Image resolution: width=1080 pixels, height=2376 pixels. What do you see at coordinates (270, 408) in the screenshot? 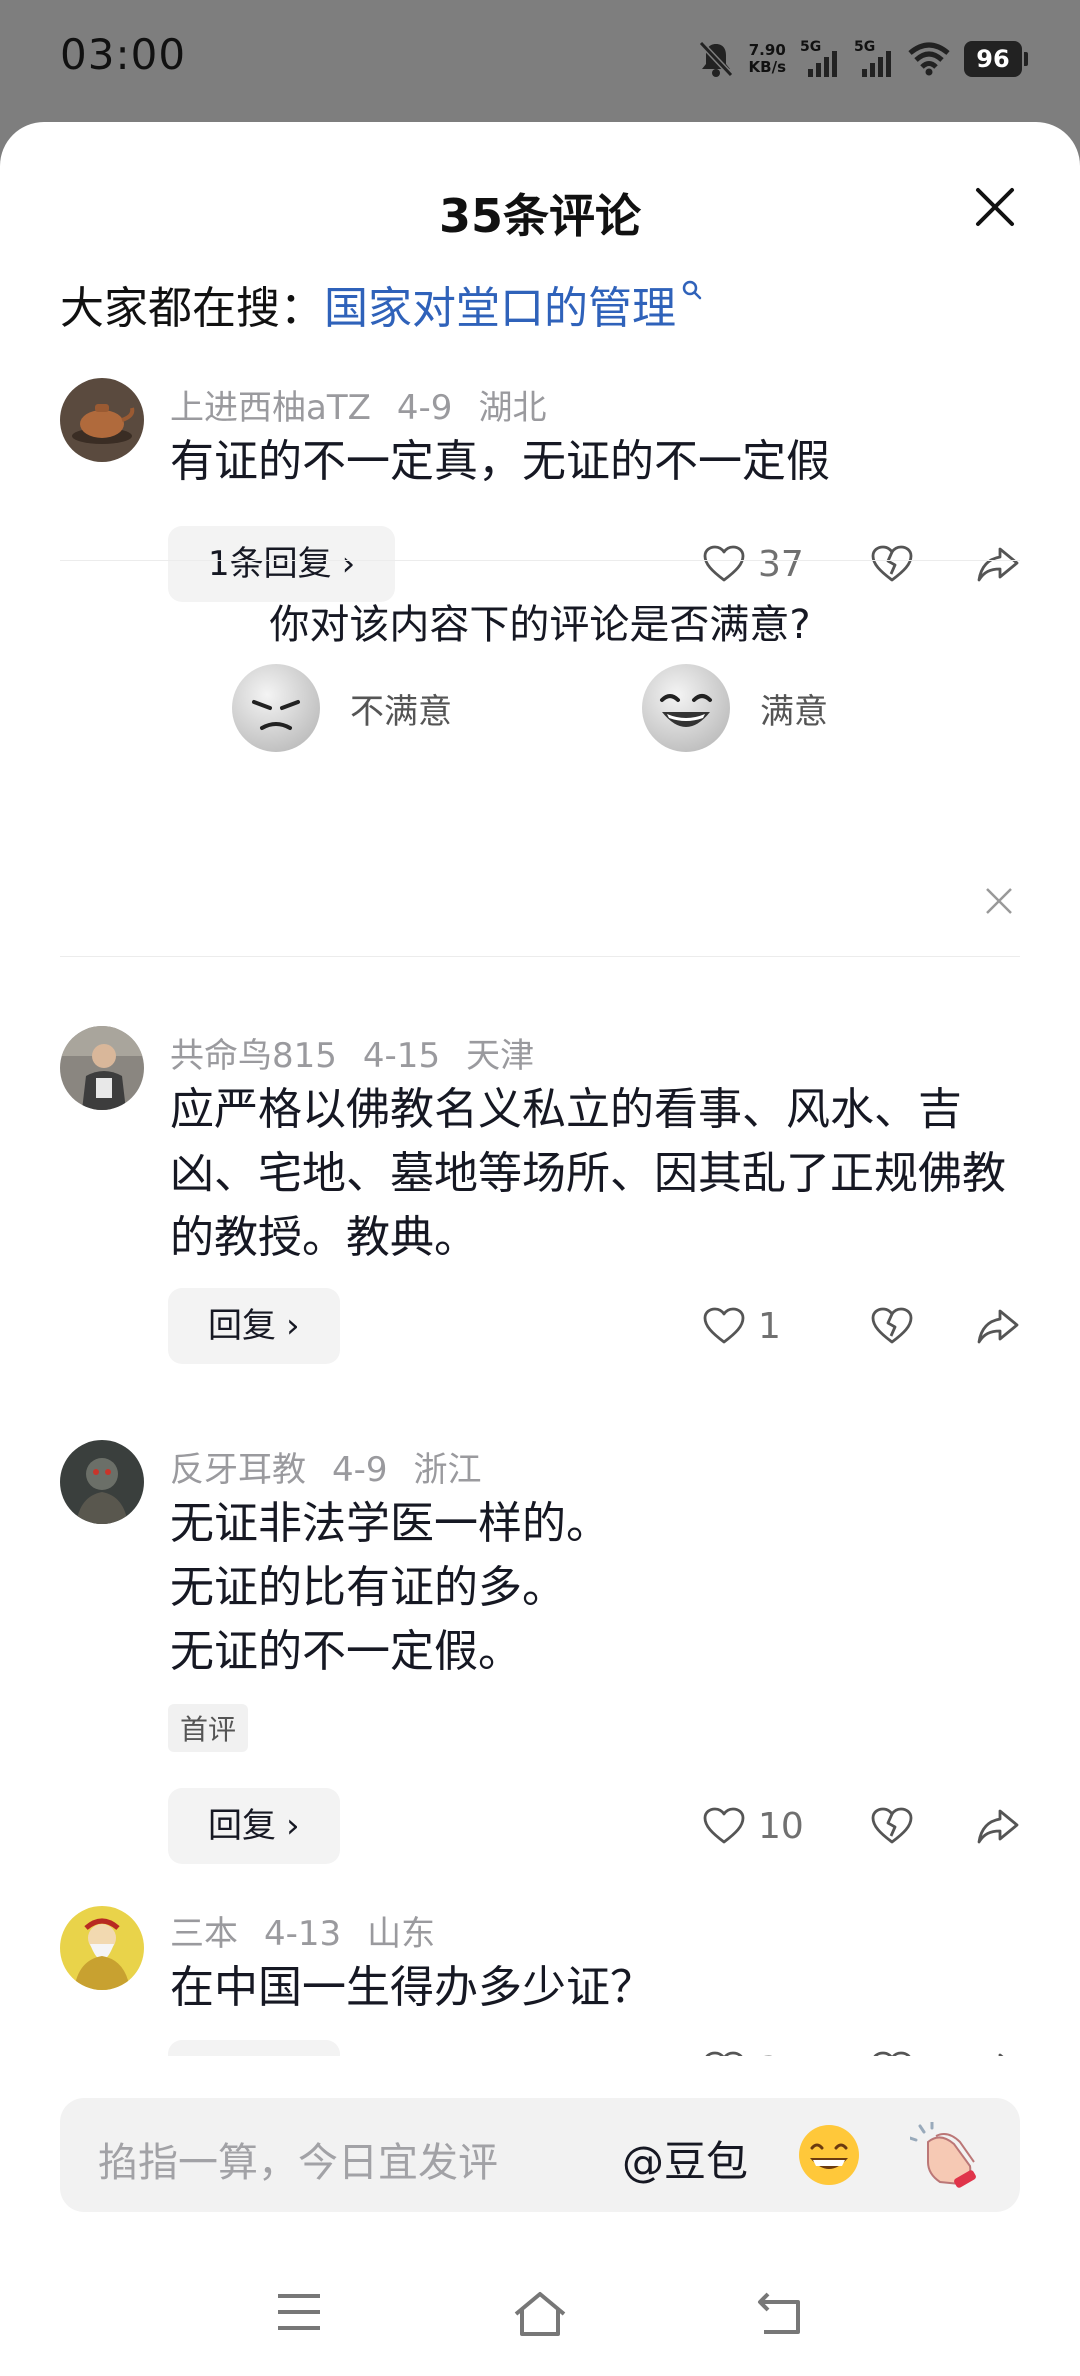
I see `comment-user: 上进西柚aTZ` at bounding box center [270, 408].